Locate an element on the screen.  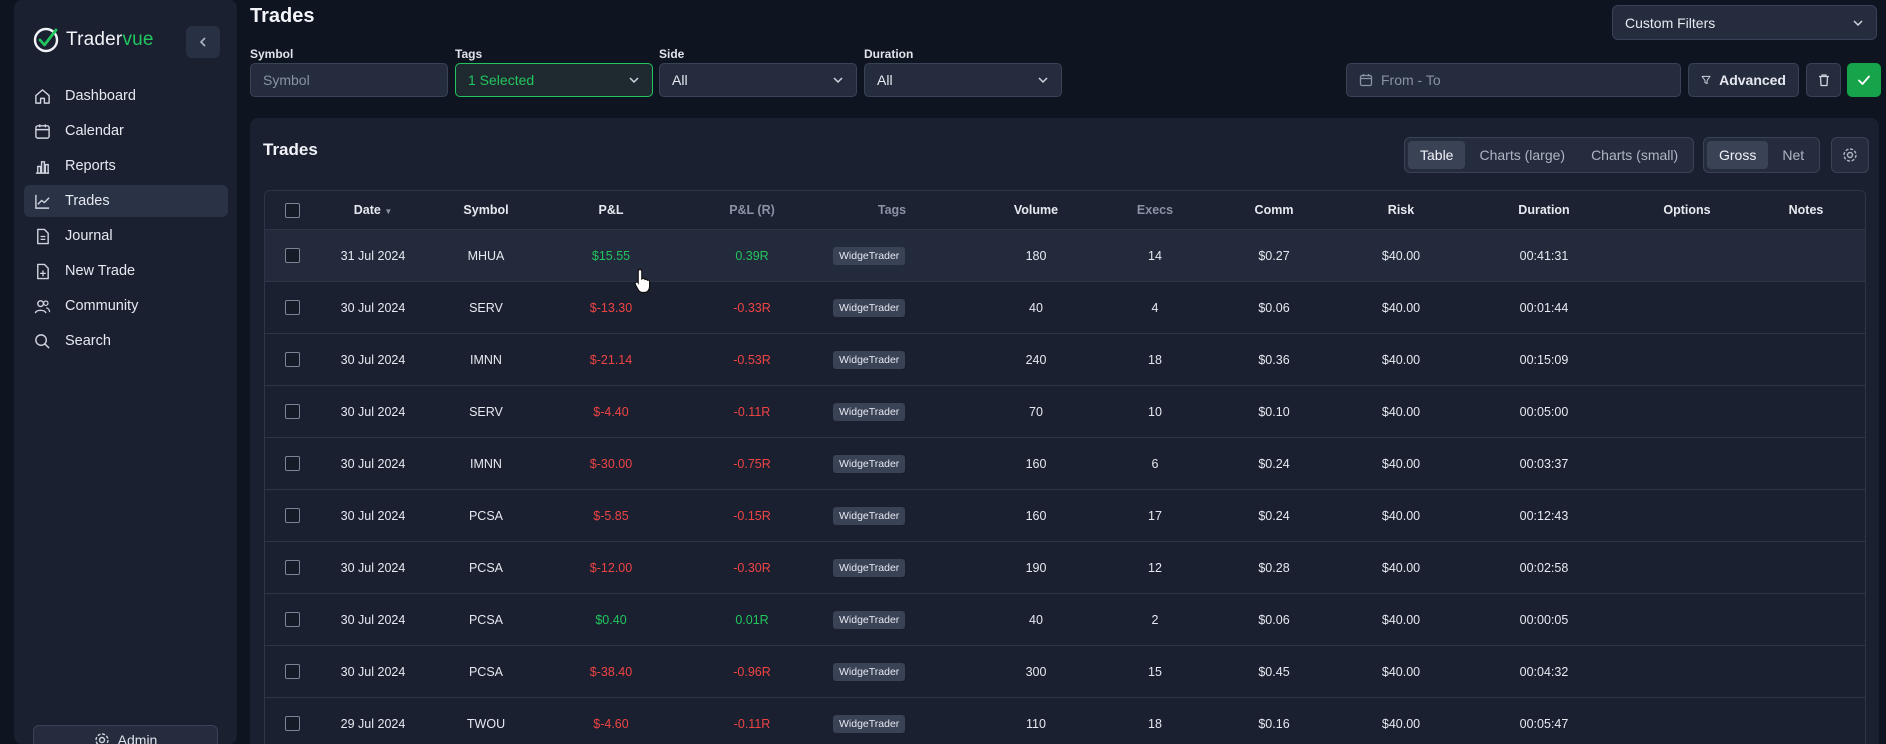
sidebar-item-new-trade: New Trade is located at coordinates (126, 271).